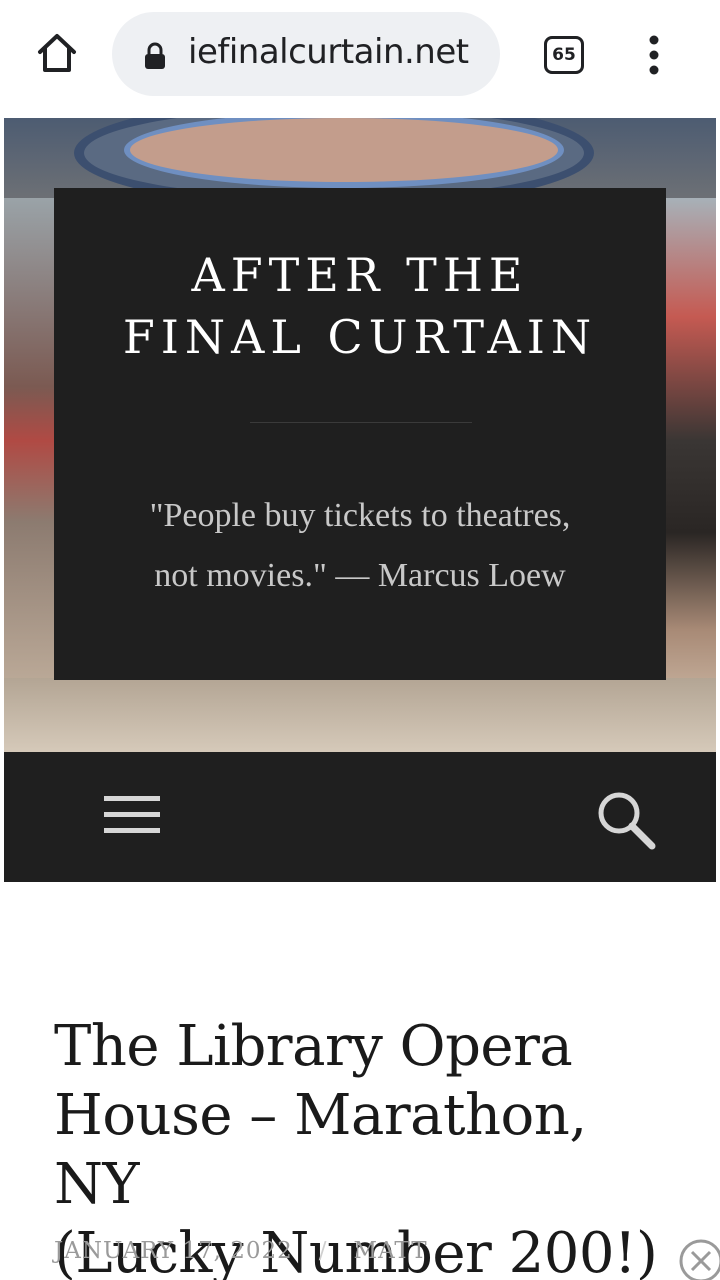  What do you see at coordinates (360, 575) in the screenshot?
I see `tagline-line-2: not movies." — Marcus Loew` at bounding box center [360, 575].